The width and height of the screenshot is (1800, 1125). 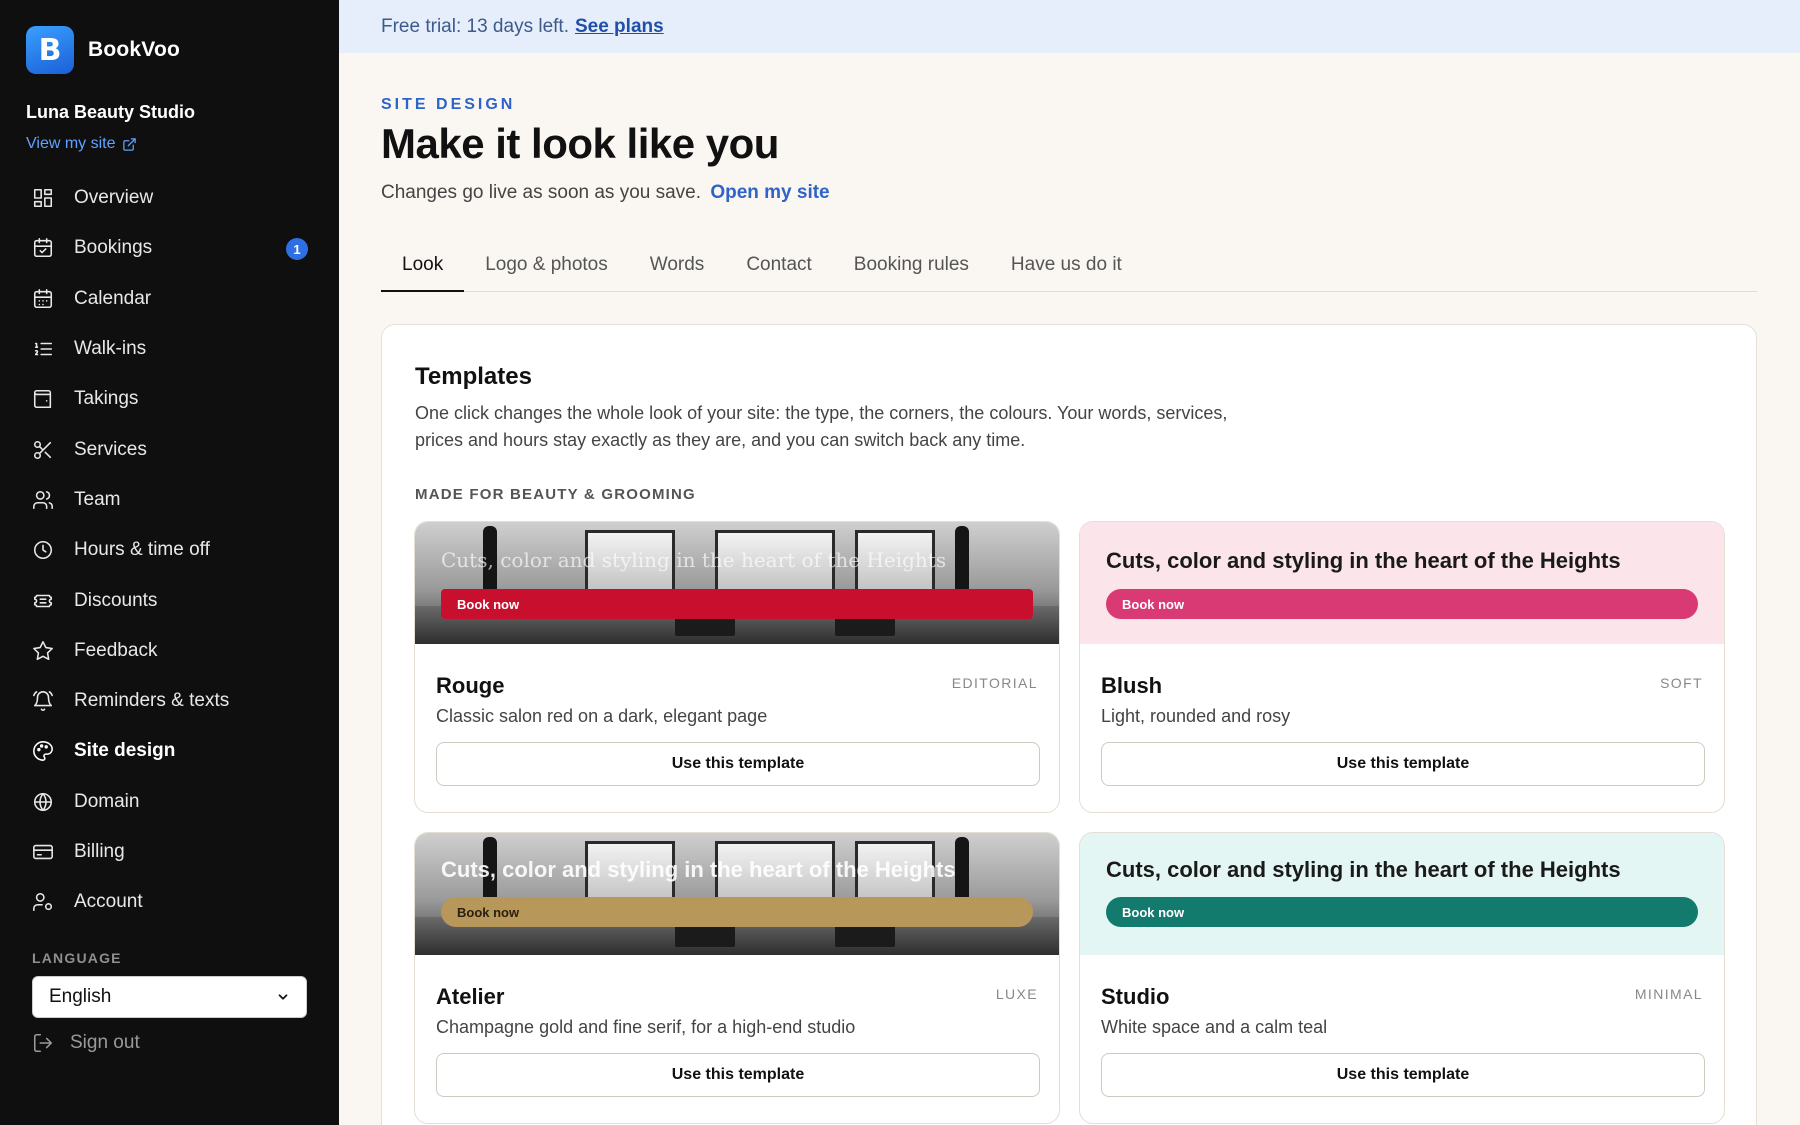 What do you see at coordinates (170, 500) in the screenshot?
I see `sidebar-item-team: Team` at bounding box center [170, 500].